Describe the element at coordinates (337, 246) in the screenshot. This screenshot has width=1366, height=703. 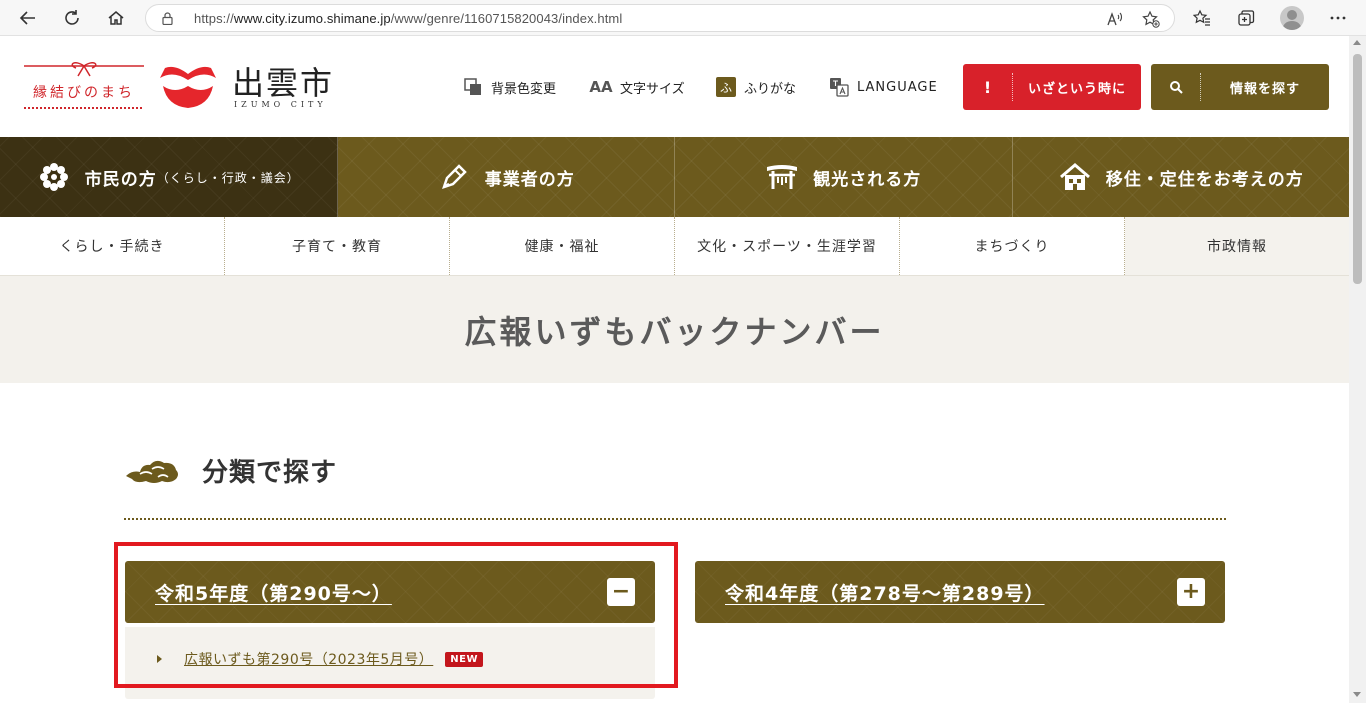
I see `sub-nav-item-childcare: 子育て・教育` at that location.